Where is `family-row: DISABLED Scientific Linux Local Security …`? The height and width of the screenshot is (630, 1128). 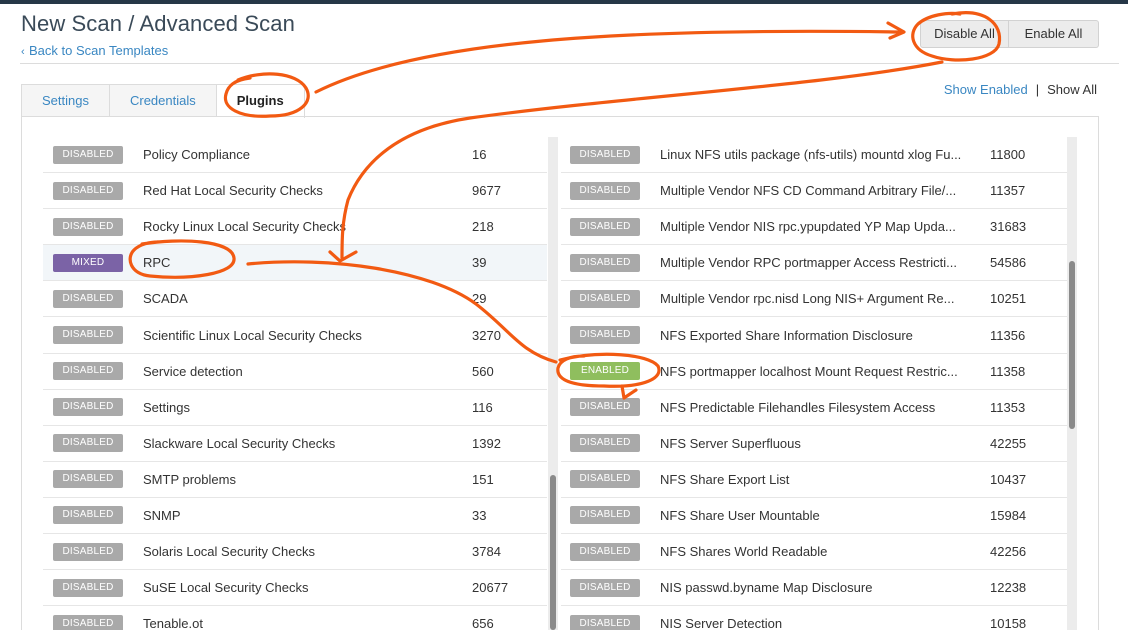 family-row: DISABLED Scientific Linux Local Security … is located at coordinates (295, 335).